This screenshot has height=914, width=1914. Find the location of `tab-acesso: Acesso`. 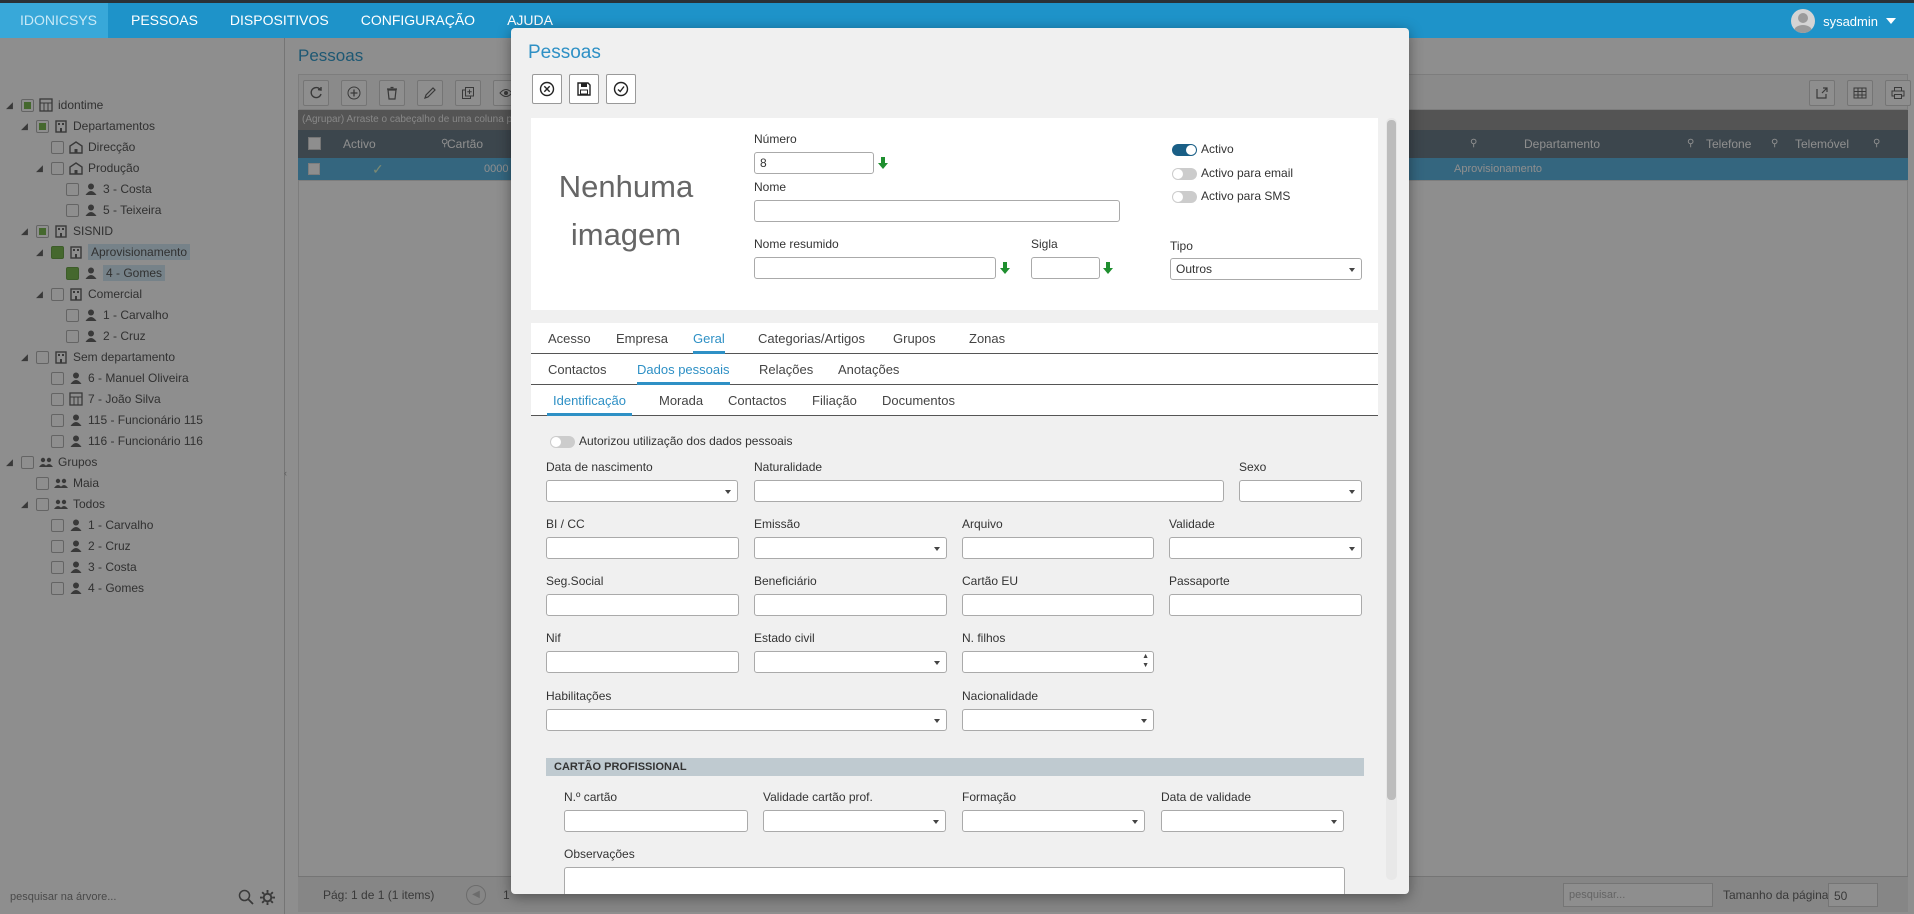

tab-acesso: Acesso is located at coordinates (569, 338).